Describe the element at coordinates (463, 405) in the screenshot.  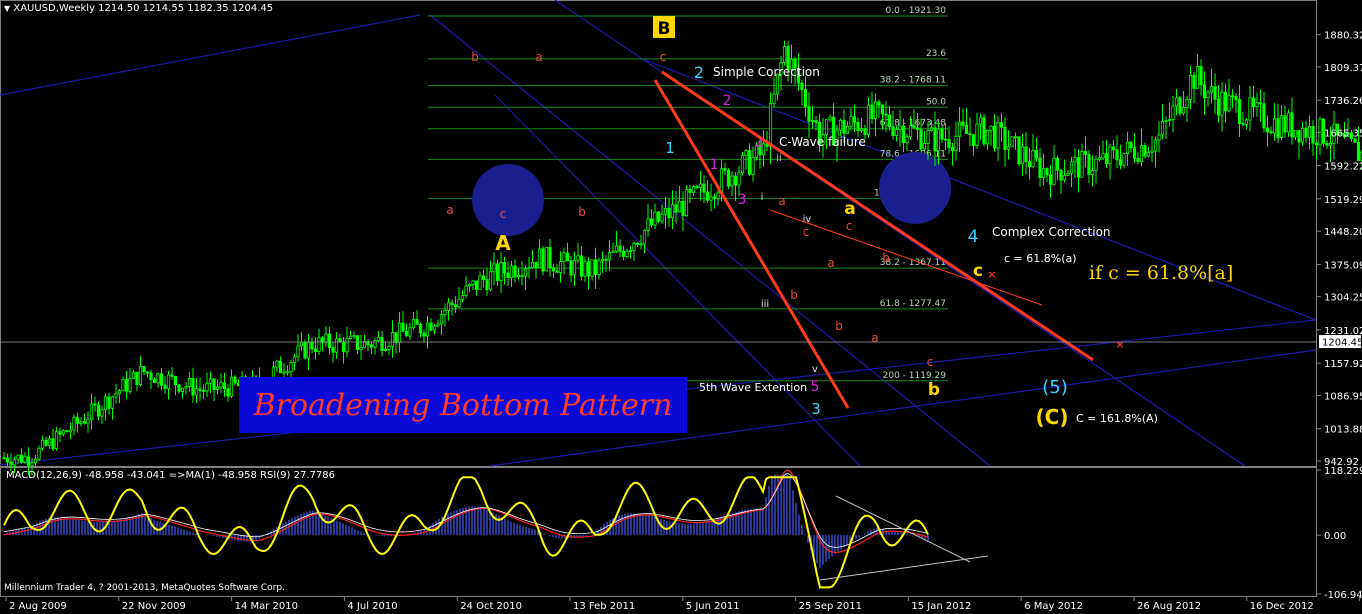
I see `pattern-title-box: Broadening Bottom Pattern` at that location.